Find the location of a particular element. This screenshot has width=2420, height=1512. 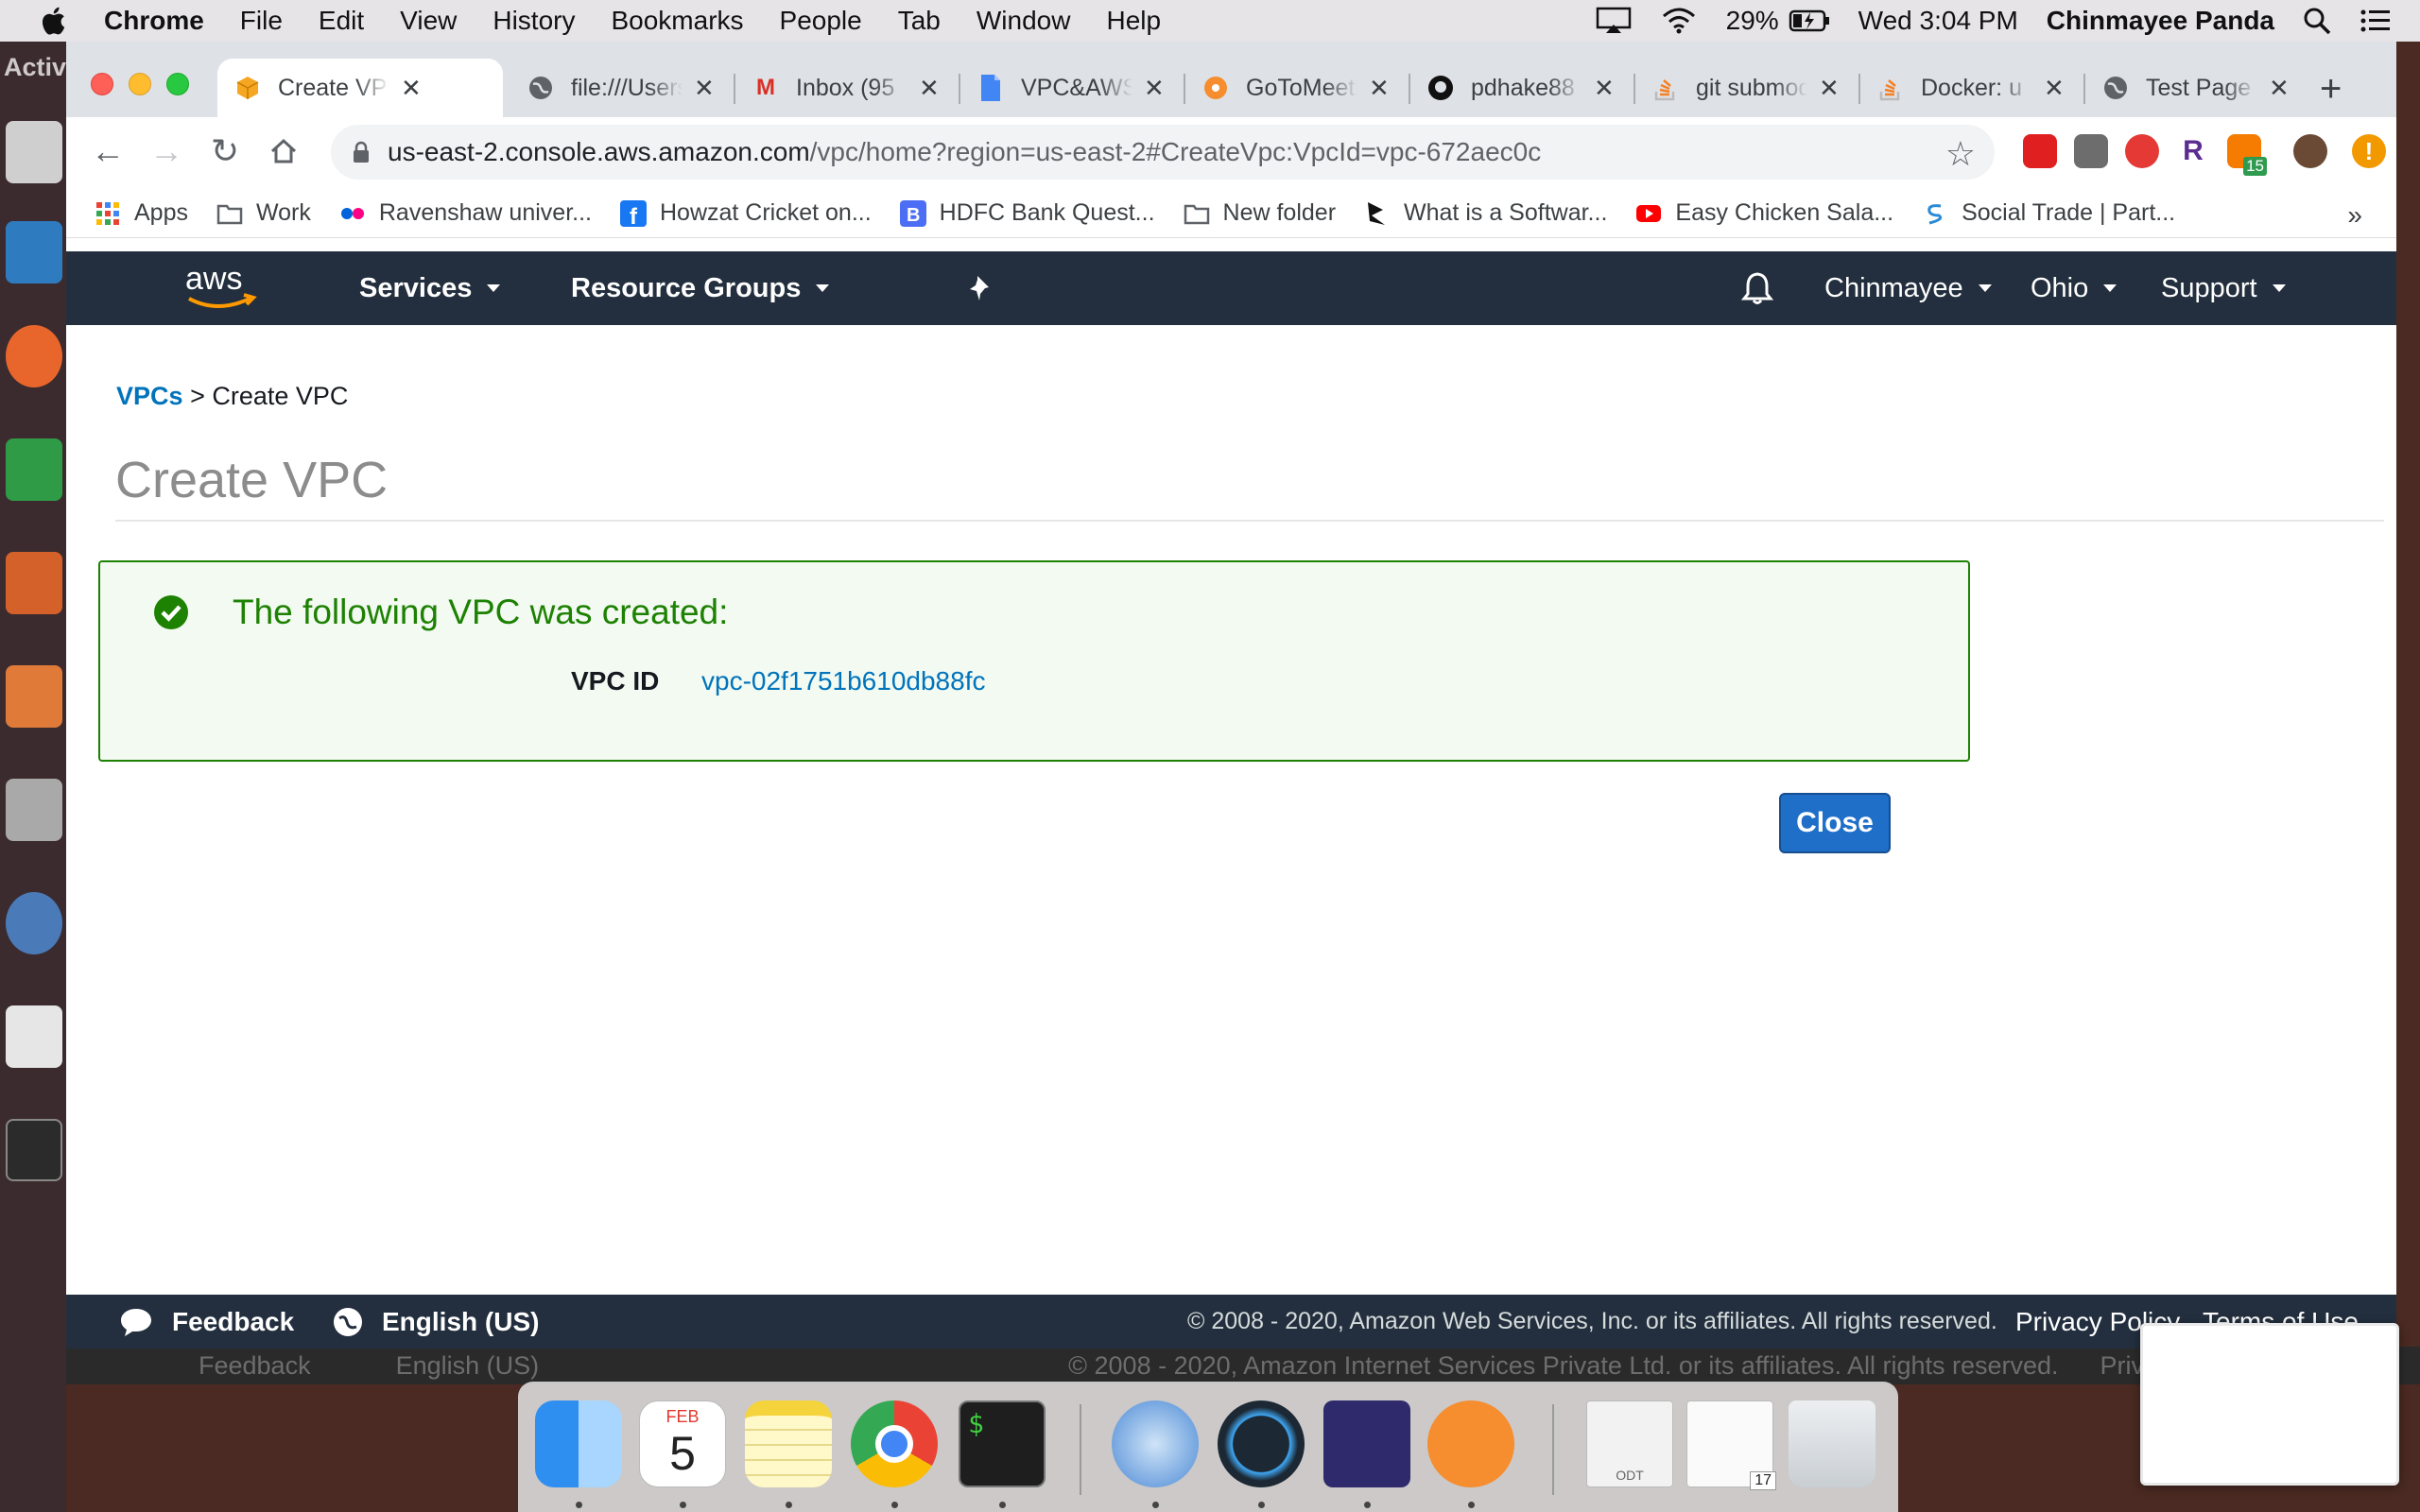

resource-groups-menu: Resource Groups is located at coordinates (700, 288).